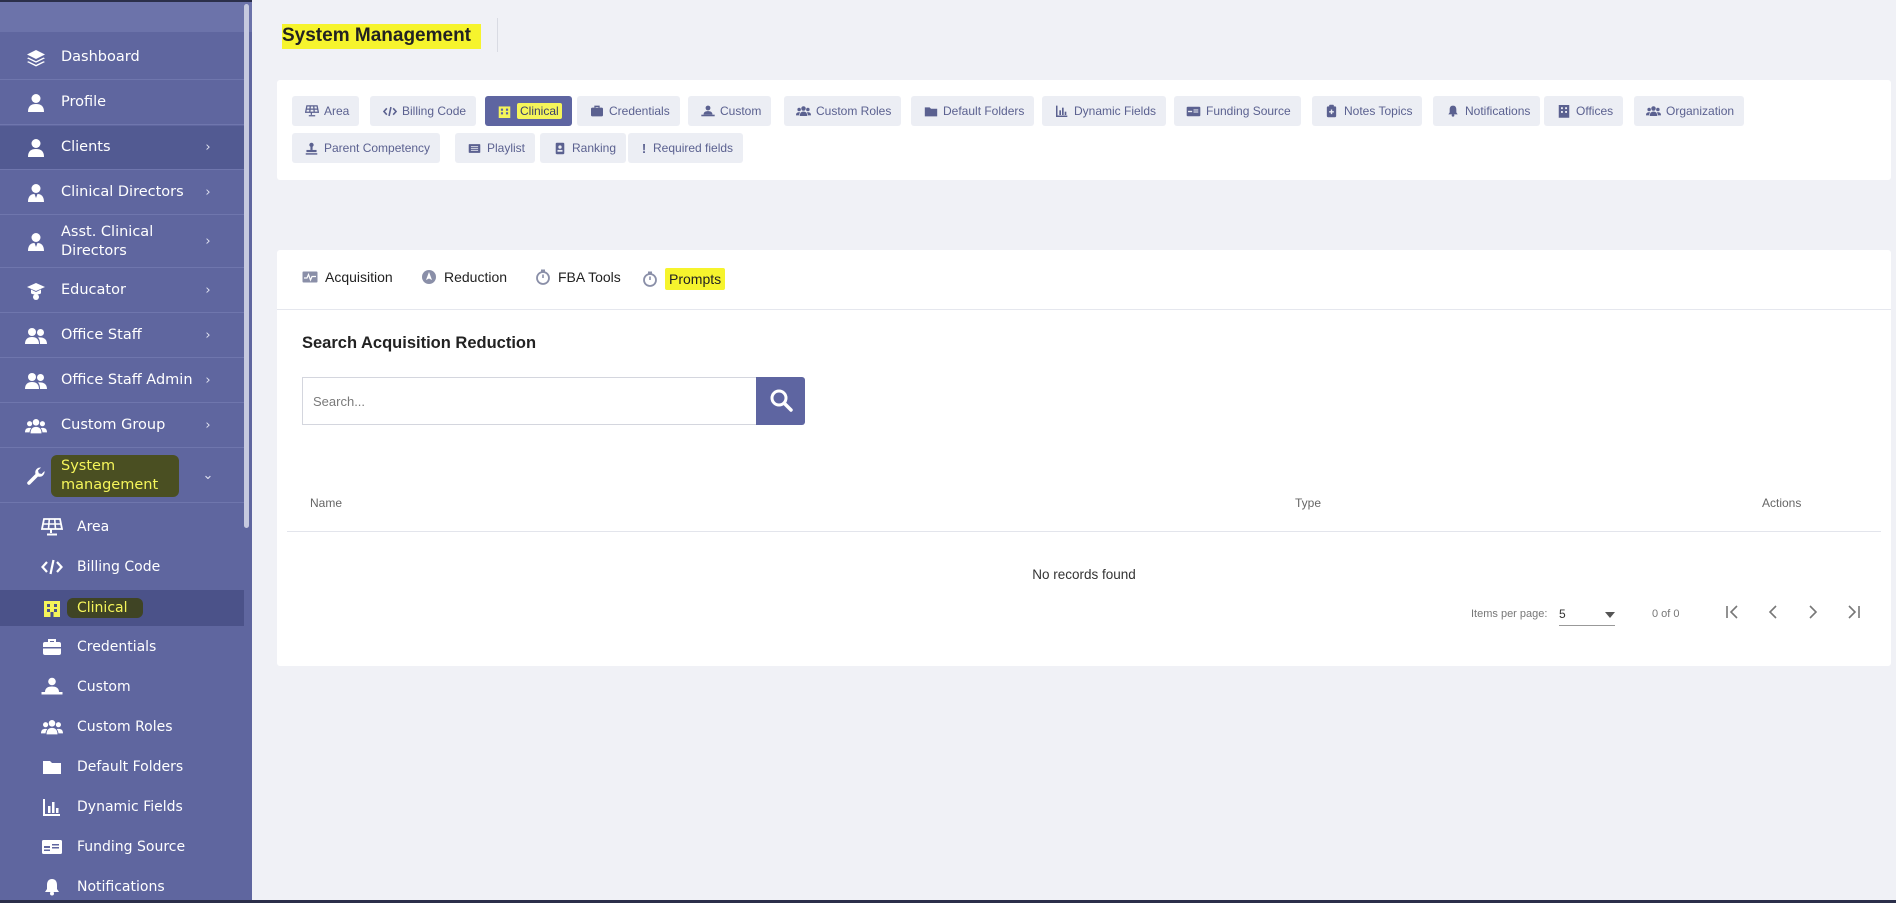  What do you see at coordinates (119, 566) in the screenshot?
I see `sidebar-subitem-label: Billing Code` at bounding box center [119, 566].